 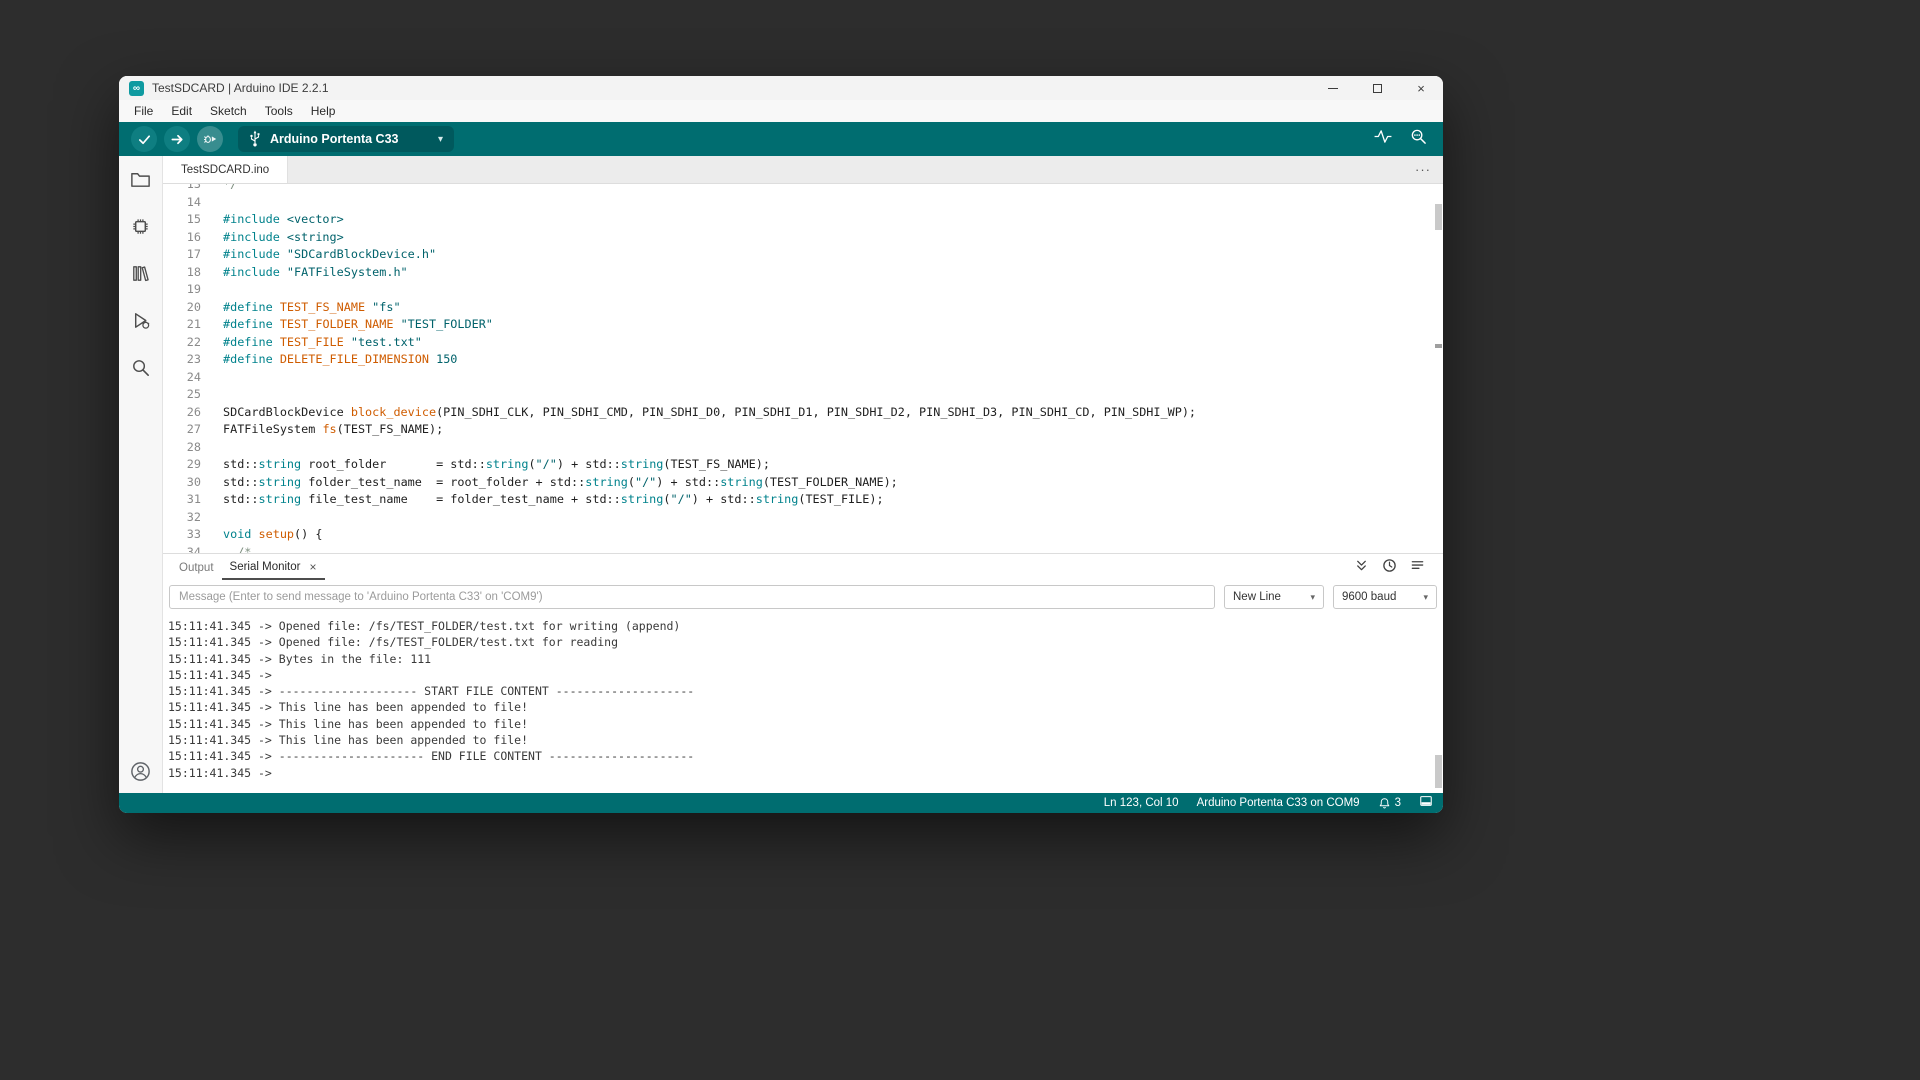 What do you see at coordinates (240, 88) in the screenshot?
I see `window-title: TestSDCARD | Arduino IDE 2.2.1` at bounding box center [240, 88].